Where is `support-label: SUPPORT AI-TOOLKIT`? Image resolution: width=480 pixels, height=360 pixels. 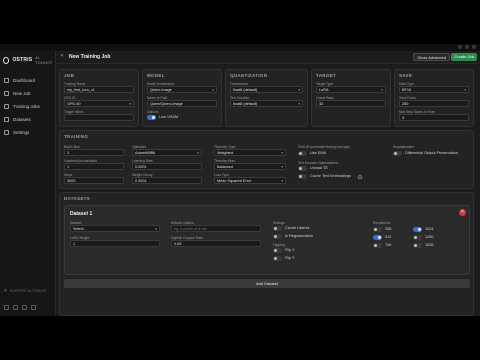
support-label: SUPPORT AI-TOOLKIT is located at coordinates (28, 291).